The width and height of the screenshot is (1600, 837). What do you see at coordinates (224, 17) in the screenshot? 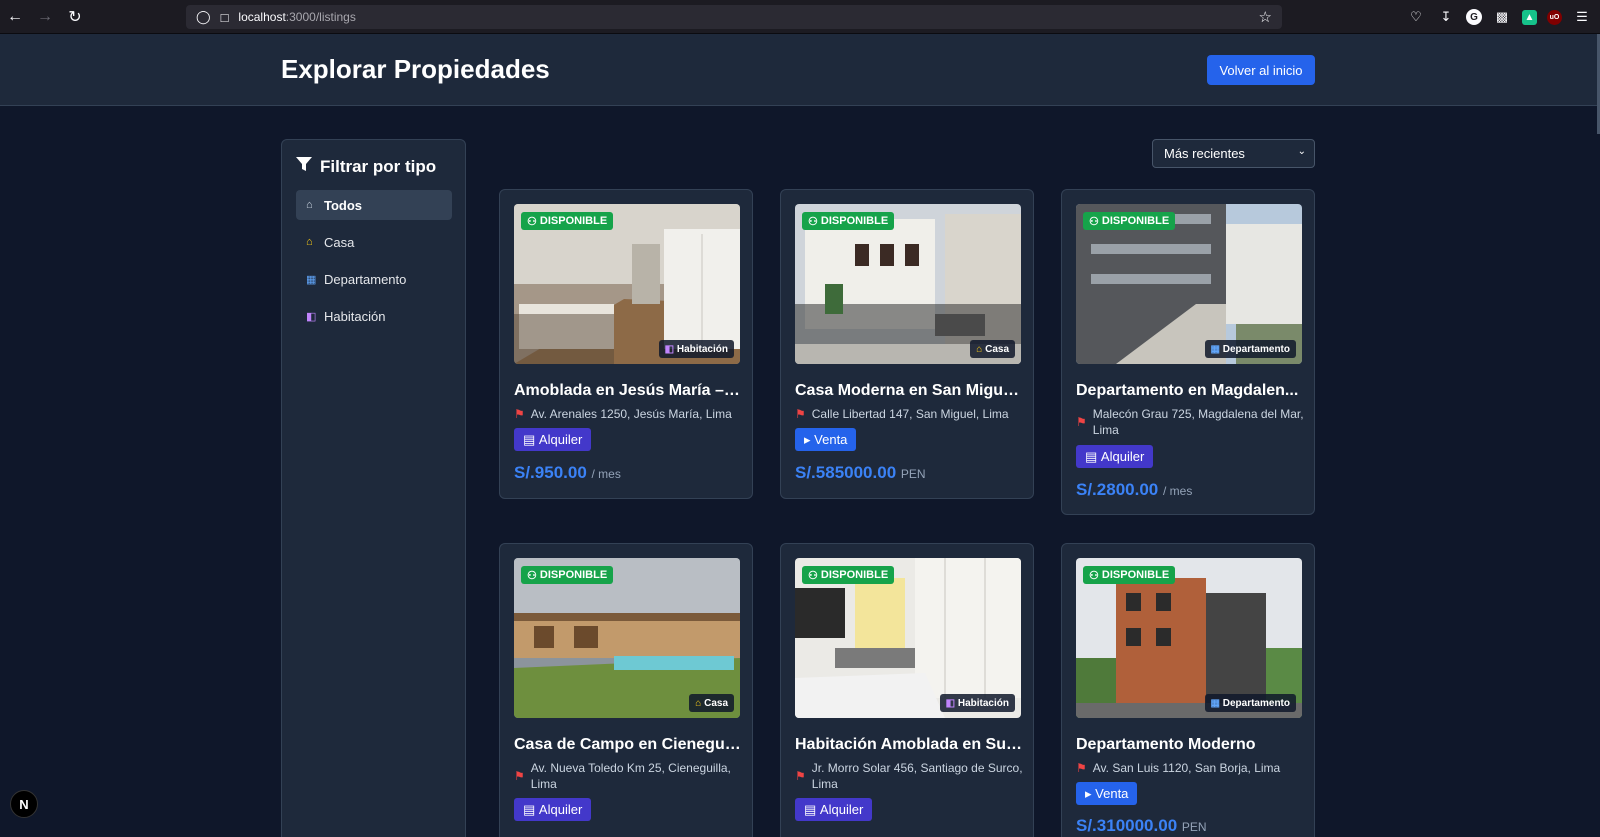
I see `page-icon: □` at bounding box center [224, 17].